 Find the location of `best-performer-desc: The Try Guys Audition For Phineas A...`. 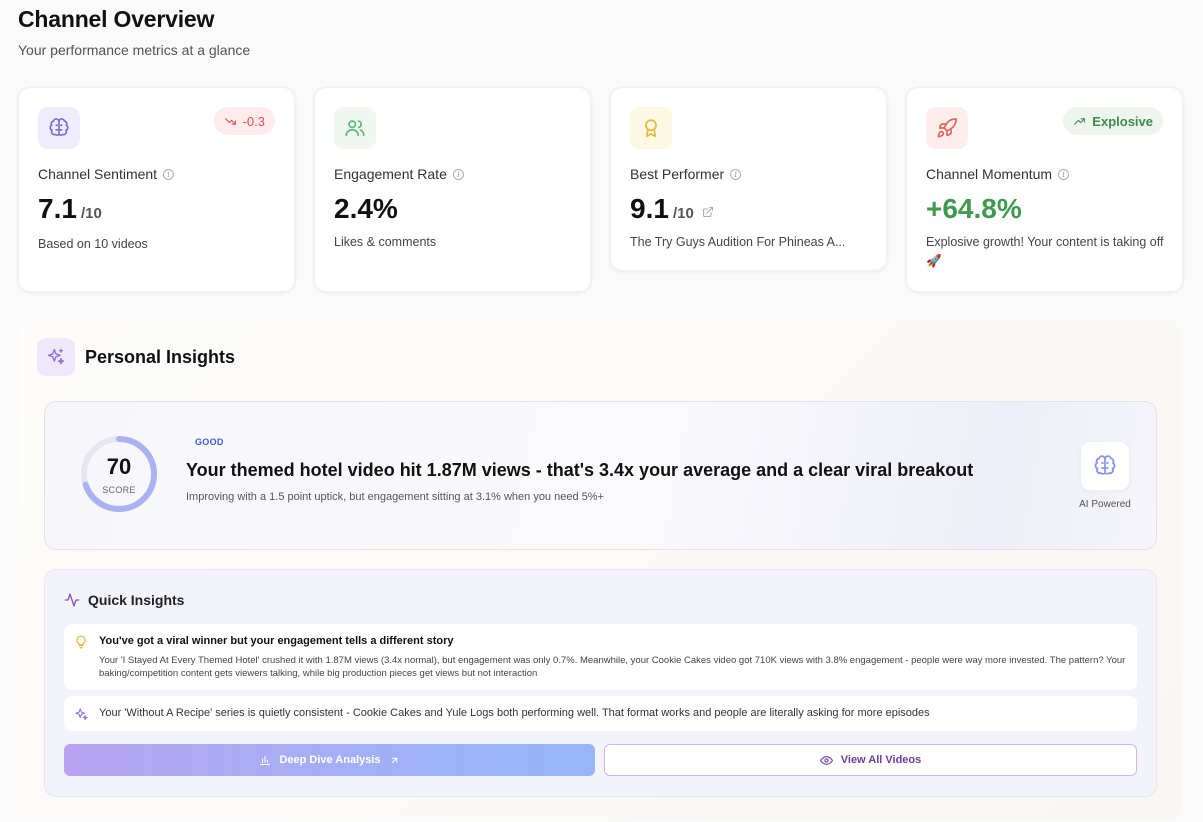

best-performer-desc: The Try Guys Audition For Phineas A... is located at coordinates (737, 242).